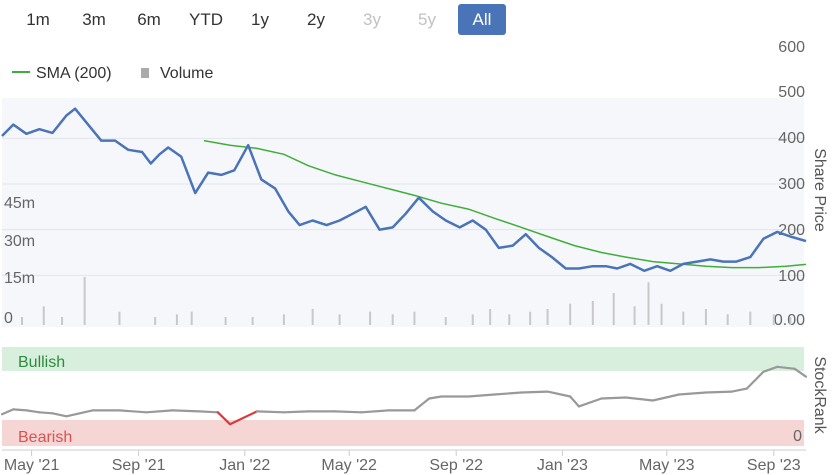  I want to click on x-tick-label: Jan '23, so click(562, 465).